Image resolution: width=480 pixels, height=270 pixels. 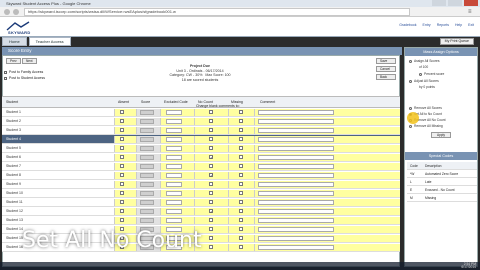 What do you see at coordinates (201, 166) in the screenshot?
I see `table-row: Student 7` at bounding box center [201, 166].